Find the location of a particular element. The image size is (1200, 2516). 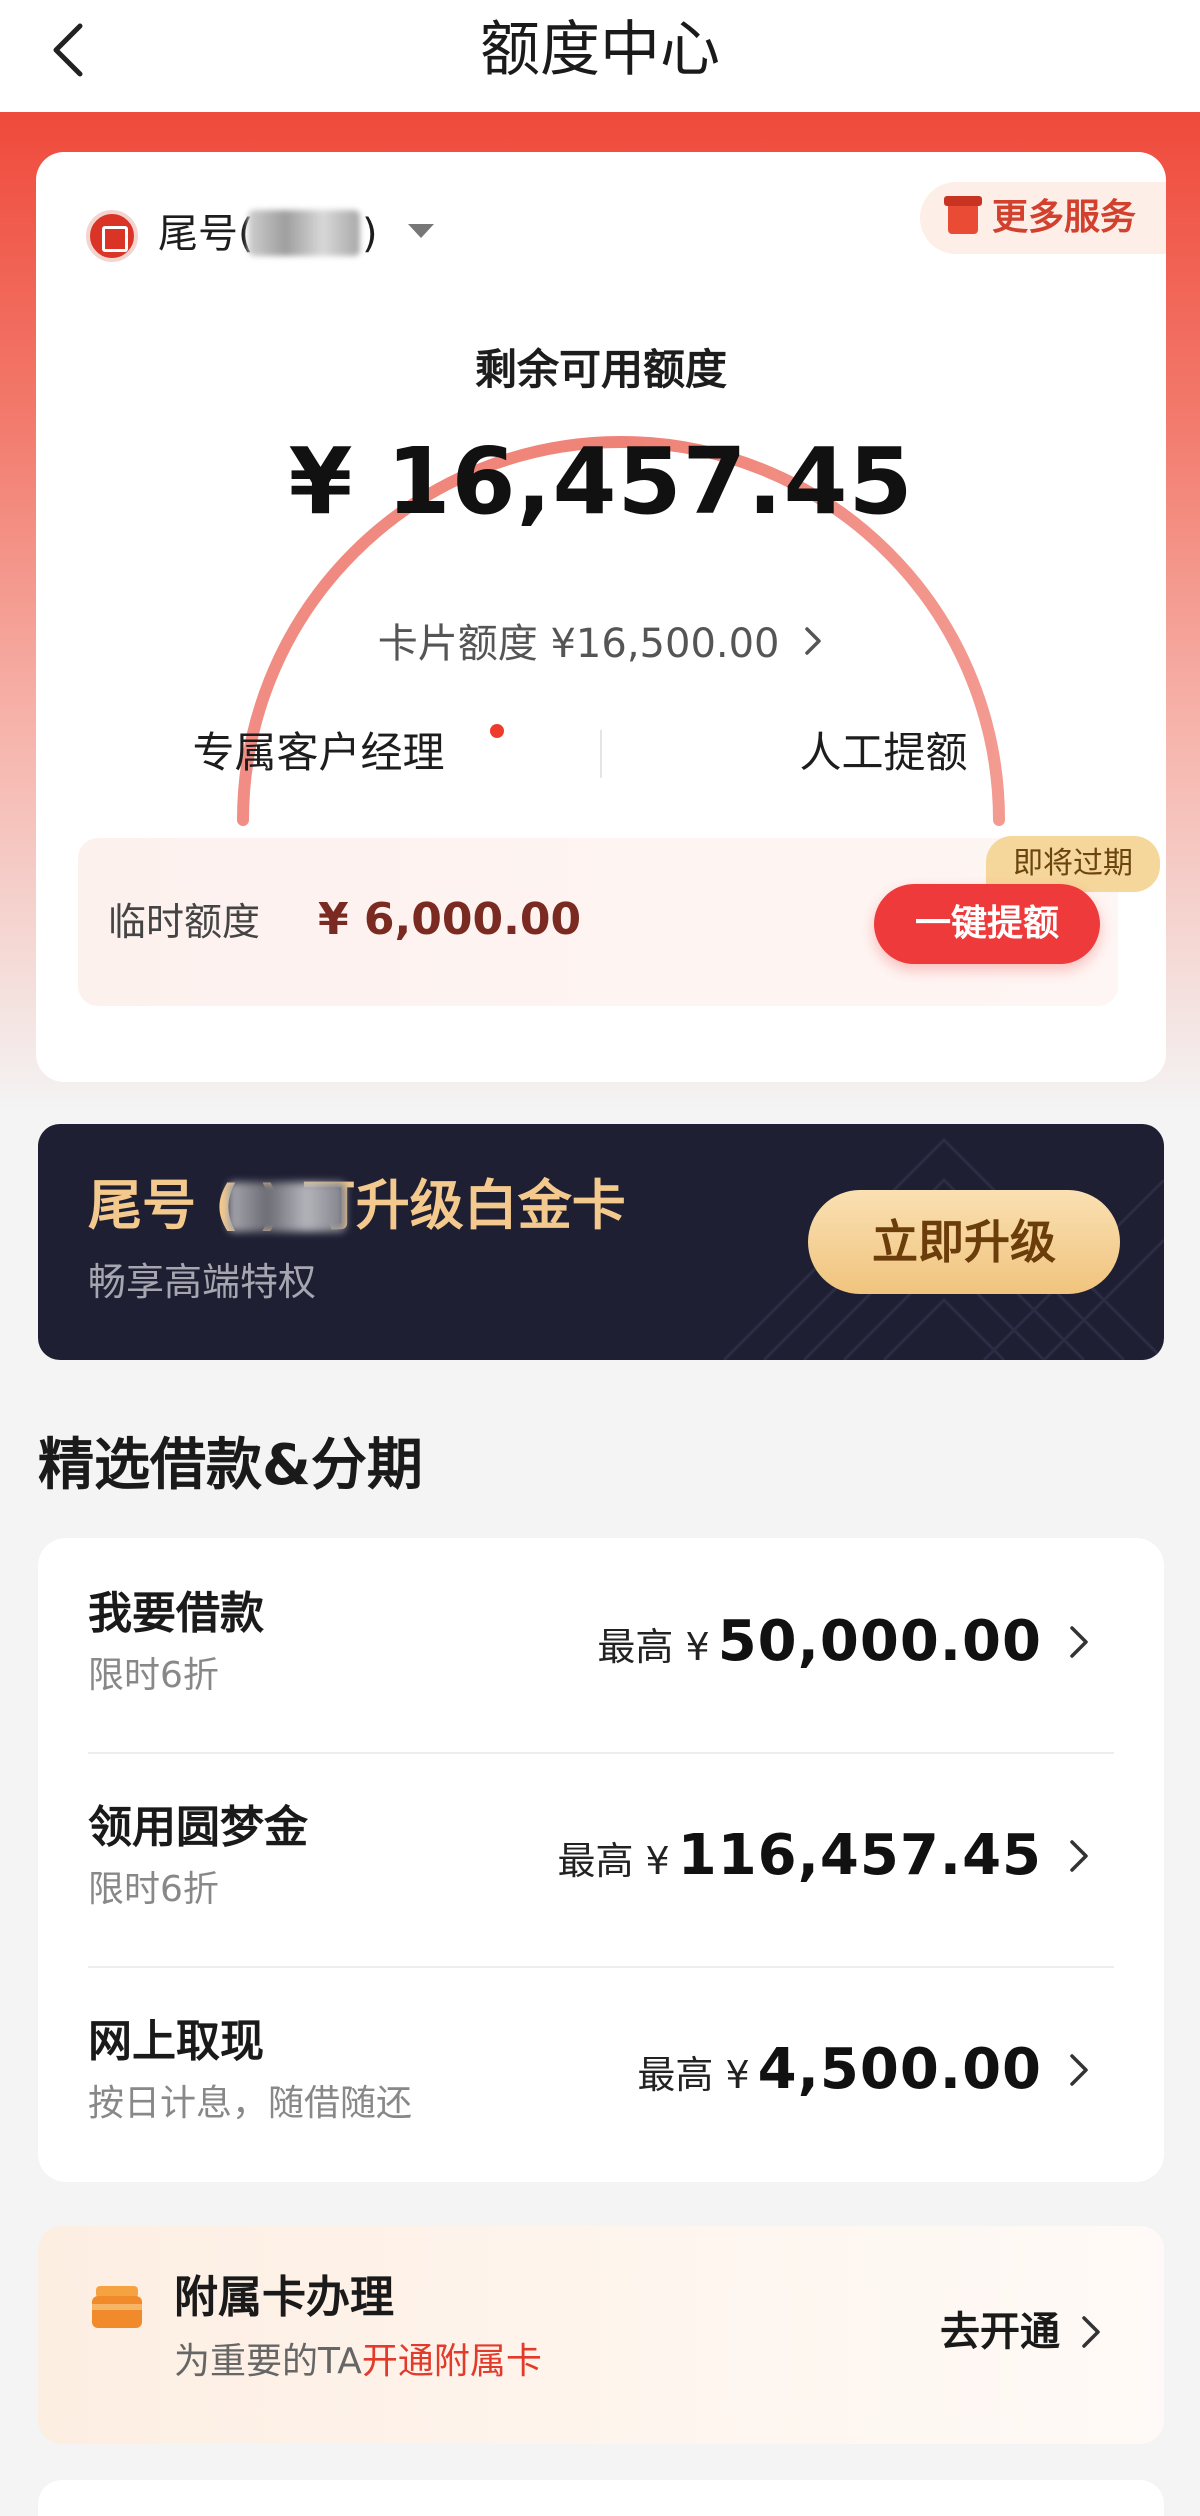

card-limit-link: 卡片额度 ¥16,500.00 is located at coordinates (601, 644).